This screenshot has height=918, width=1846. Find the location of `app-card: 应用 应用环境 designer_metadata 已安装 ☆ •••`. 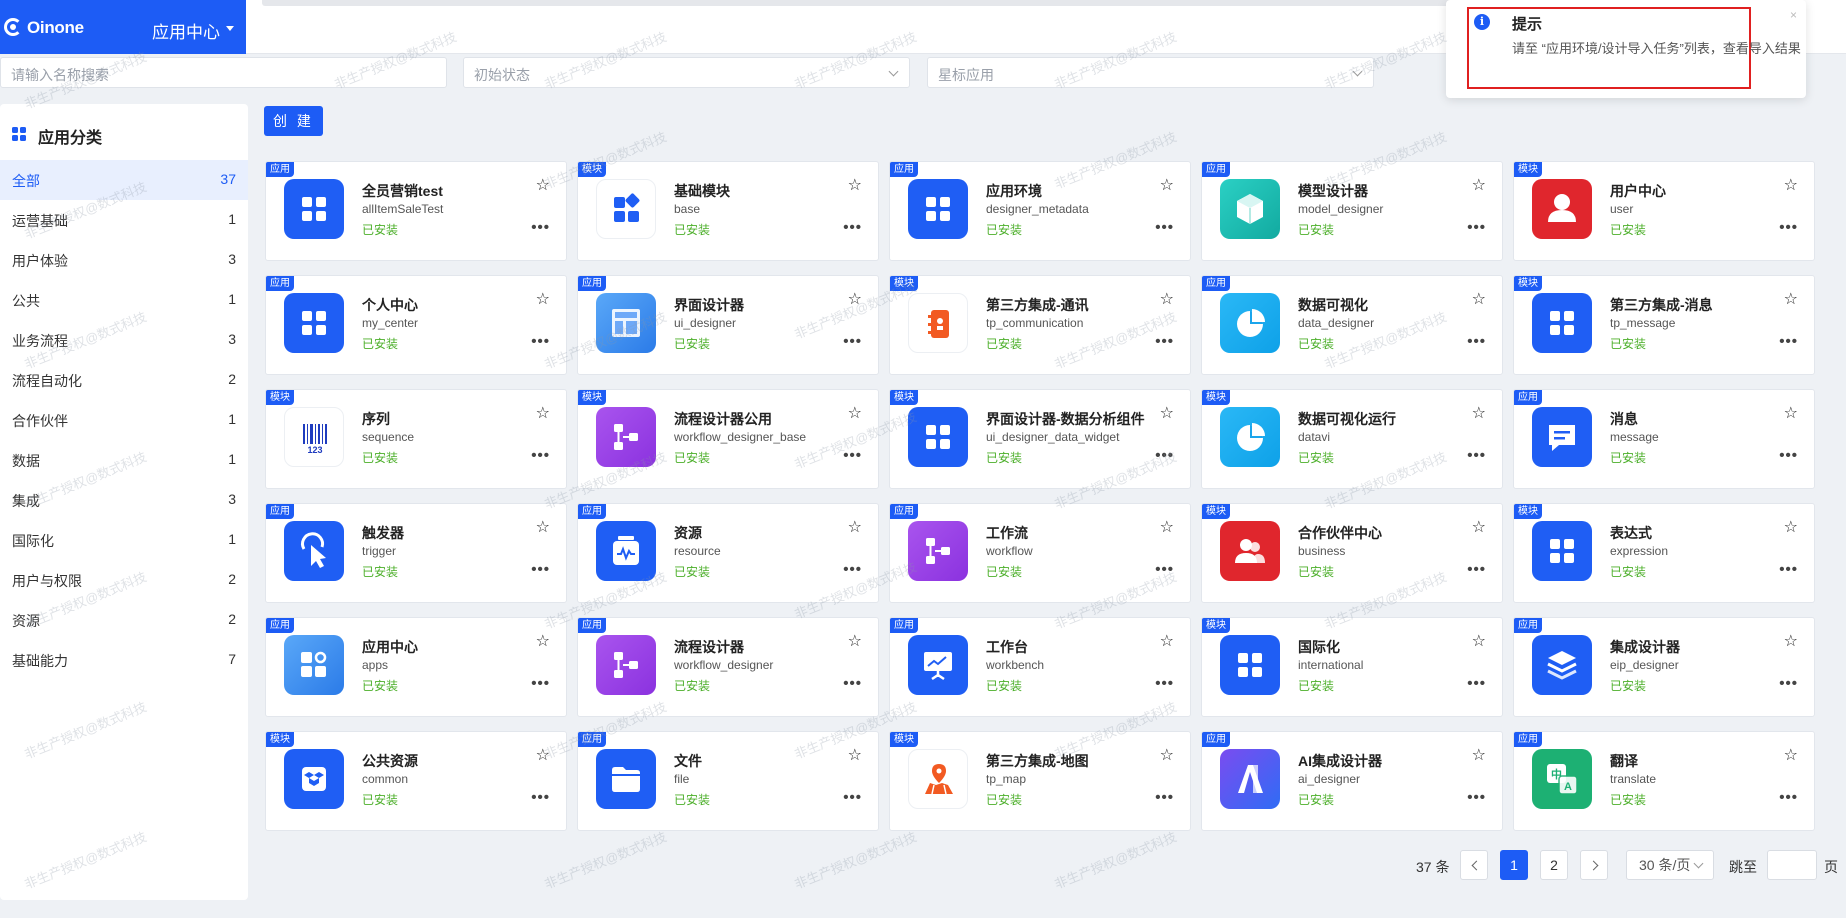

app-card: 应用 应用环境 designer_metadata 已安装 ☆ ••• is located at coordinates (1040, 211).